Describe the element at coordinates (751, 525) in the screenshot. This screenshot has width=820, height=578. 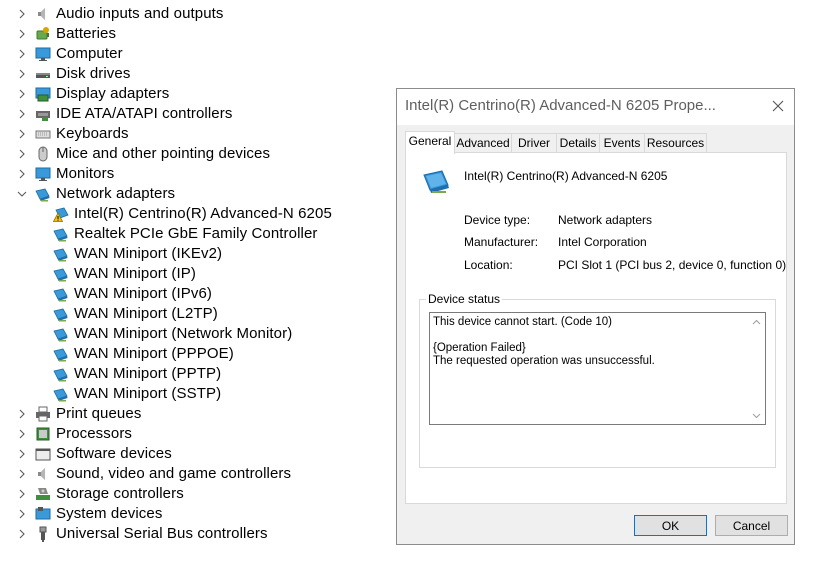
I see `cancel-button: Cancel` at that location.